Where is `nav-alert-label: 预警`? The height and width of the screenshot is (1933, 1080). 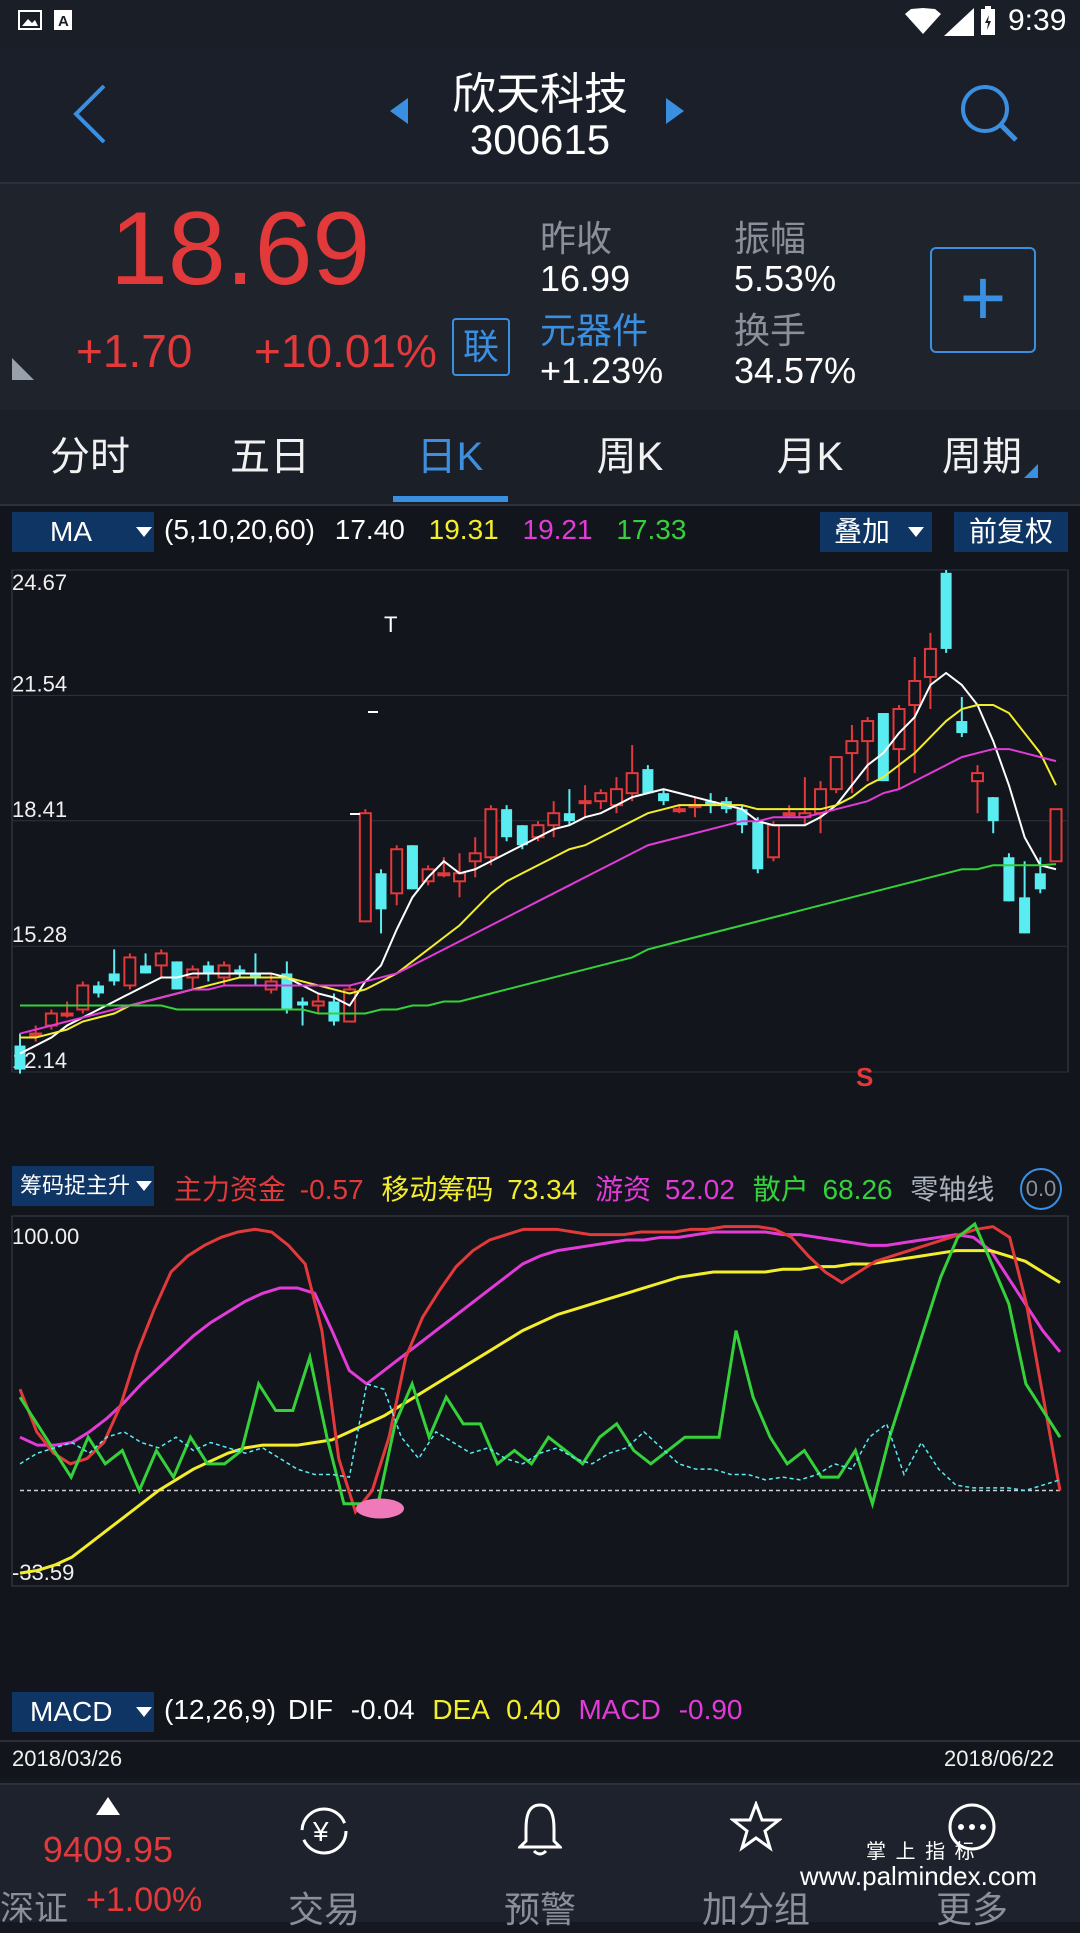 nav-alert-label: 预警 is located at coordinates (539, 1909).